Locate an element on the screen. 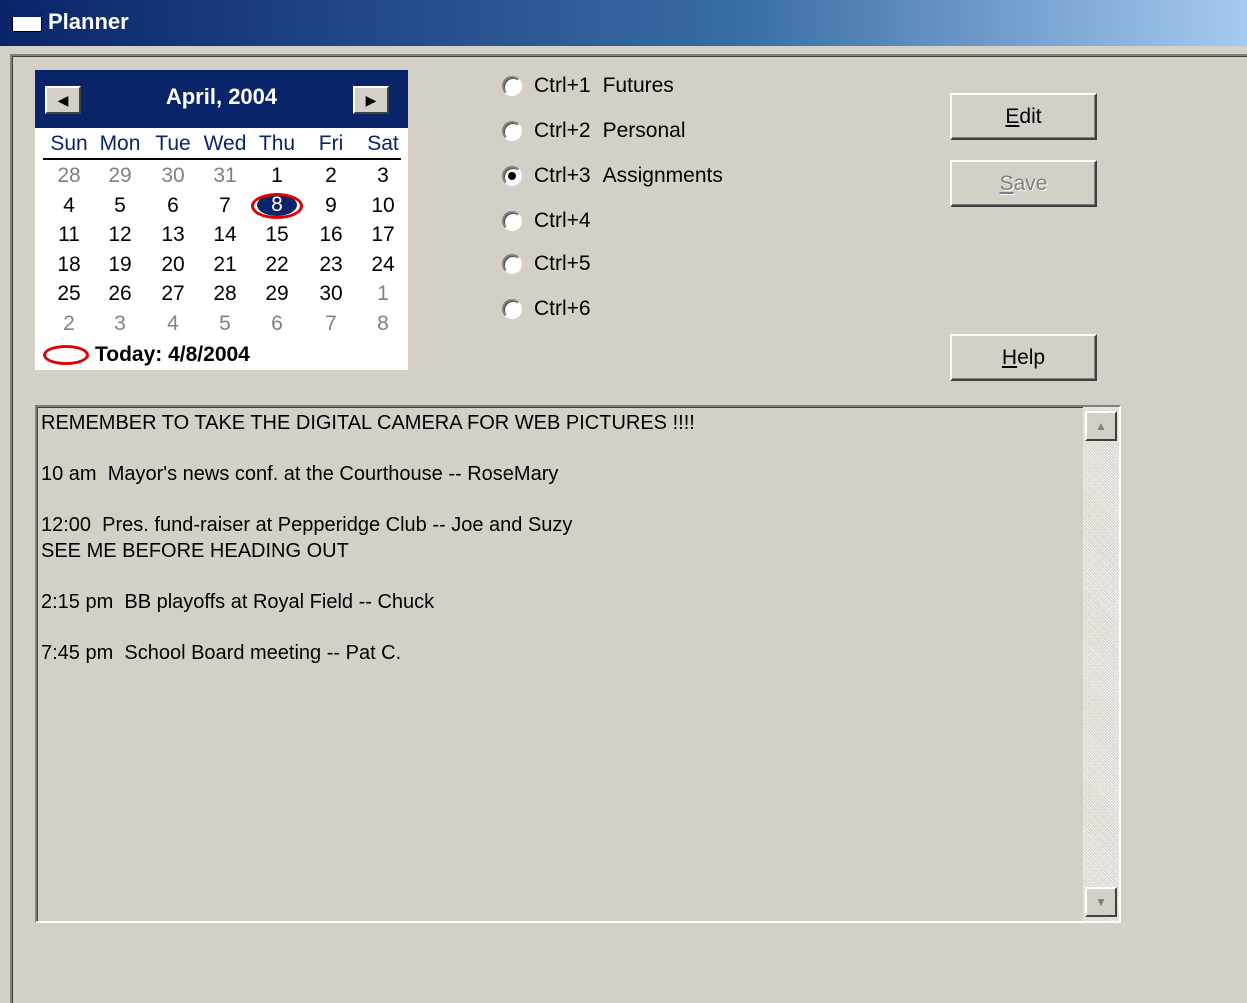 The height and width of the screenshot is (1003, 1247). calendar-day: 15 is located at coordinates (277, 234).